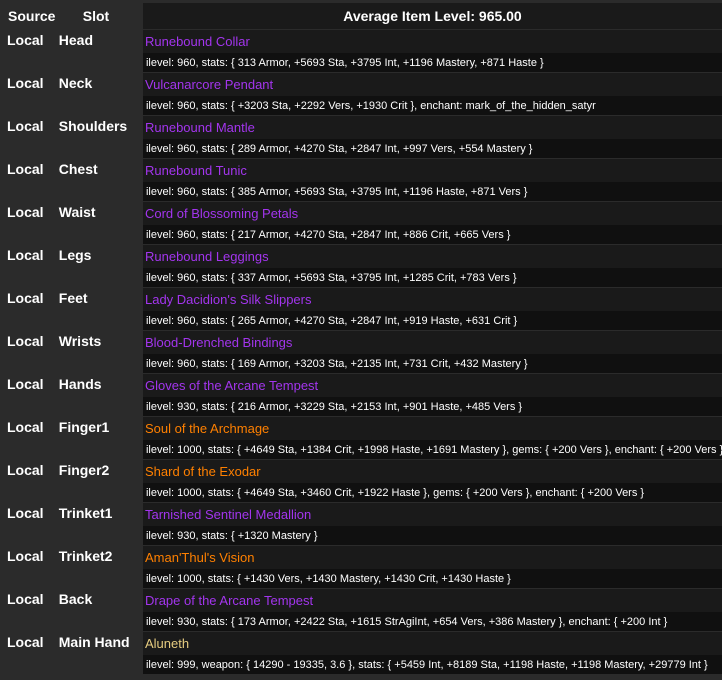  Describe the element at coordinates (431, 84) in the screenshot. I see `item-name-link: Vulcanarcore Pendant` at that location.